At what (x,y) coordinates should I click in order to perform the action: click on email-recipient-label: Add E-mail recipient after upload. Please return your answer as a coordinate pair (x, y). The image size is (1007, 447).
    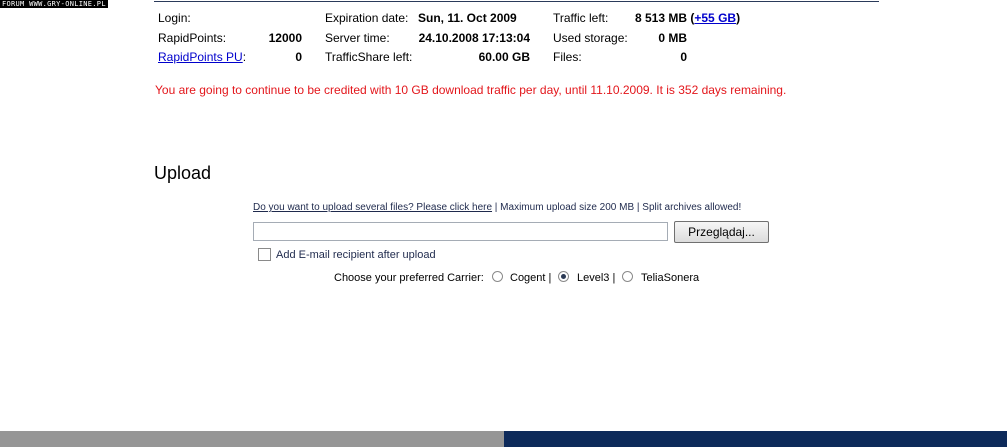
    Looking at the image, I should click on (356, 255).